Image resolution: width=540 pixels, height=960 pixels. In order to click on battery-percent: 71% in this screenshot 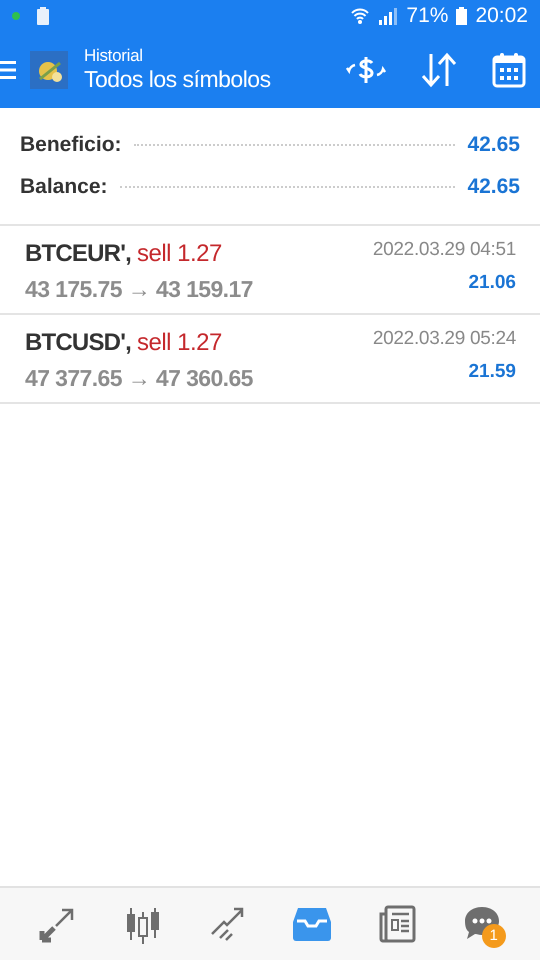, I will do `click(427, 16)`.